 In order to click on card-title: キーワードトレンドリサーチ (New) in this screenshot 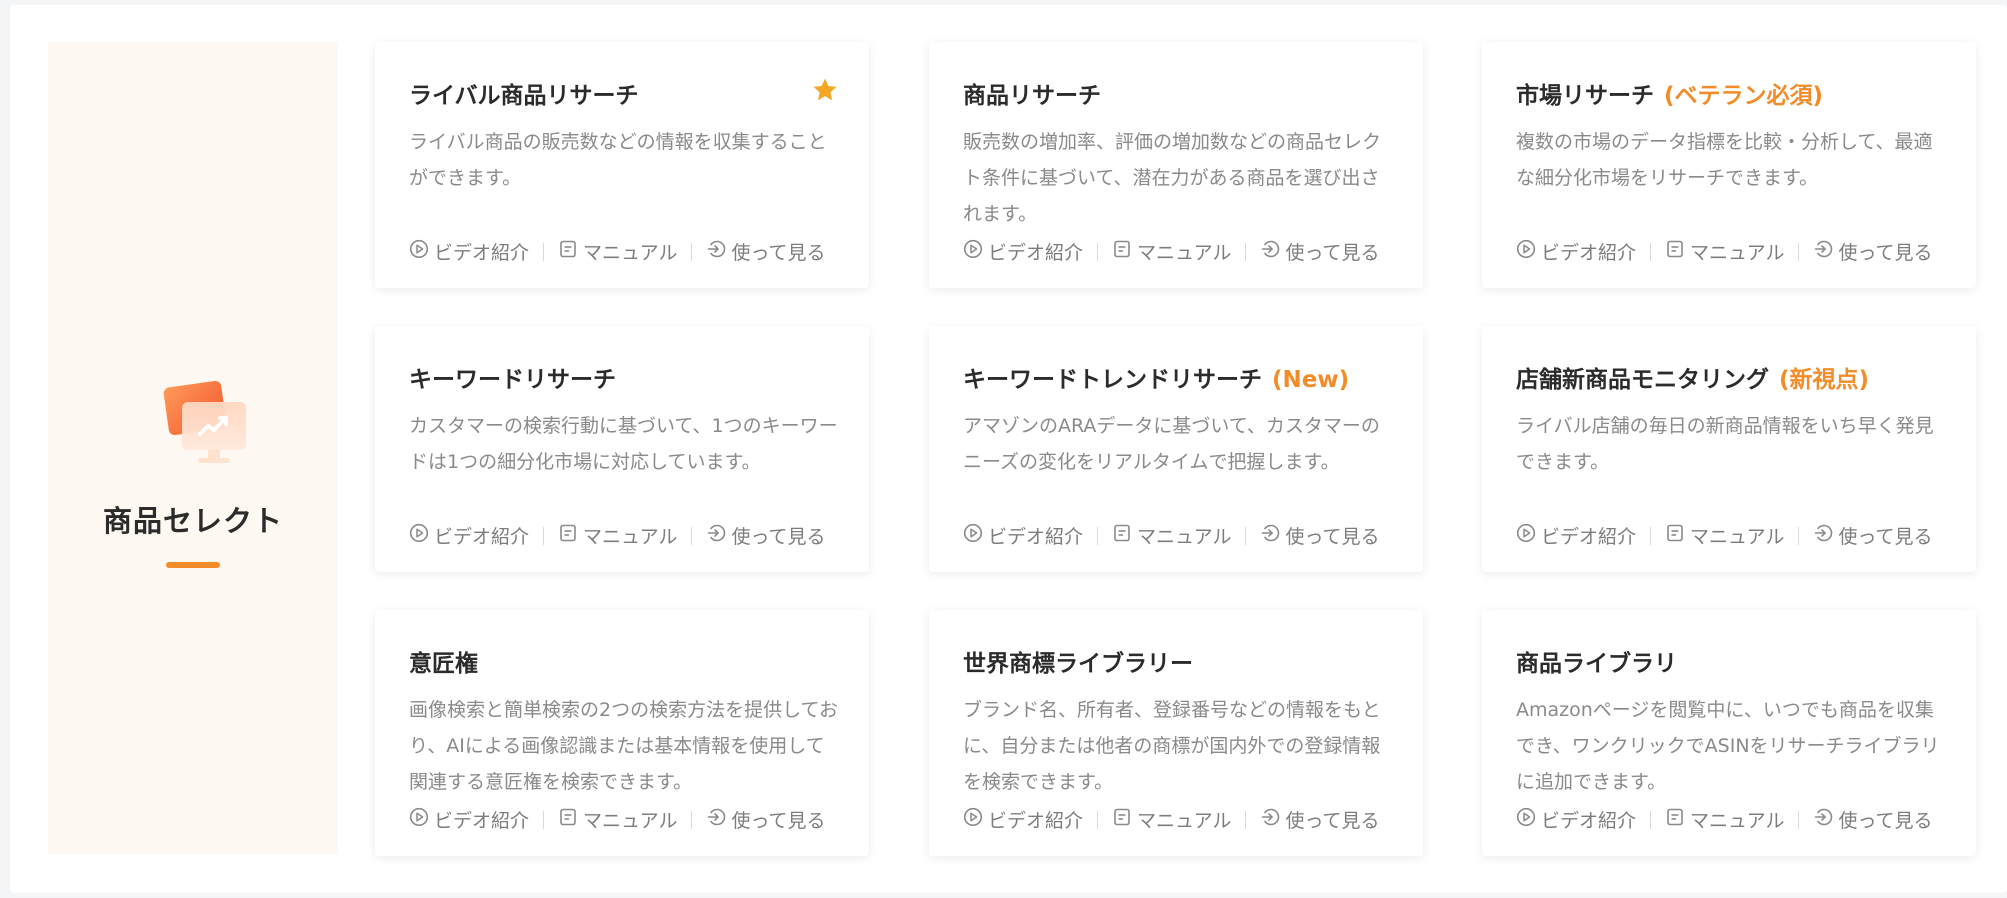, I will do `click(1156, 377)`.